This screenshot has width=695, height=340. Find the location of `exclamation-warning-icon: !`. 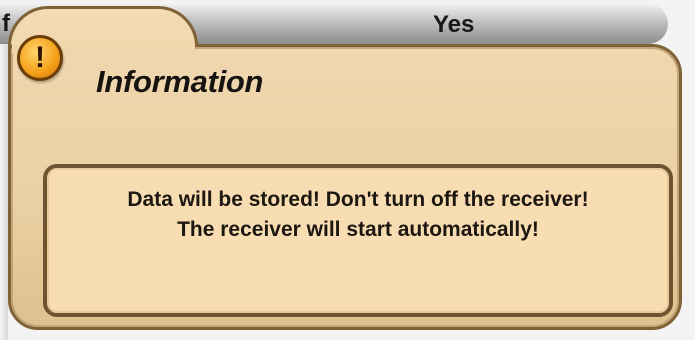

exclamation-warning-icon: ! is located at coordinates (40, 58).